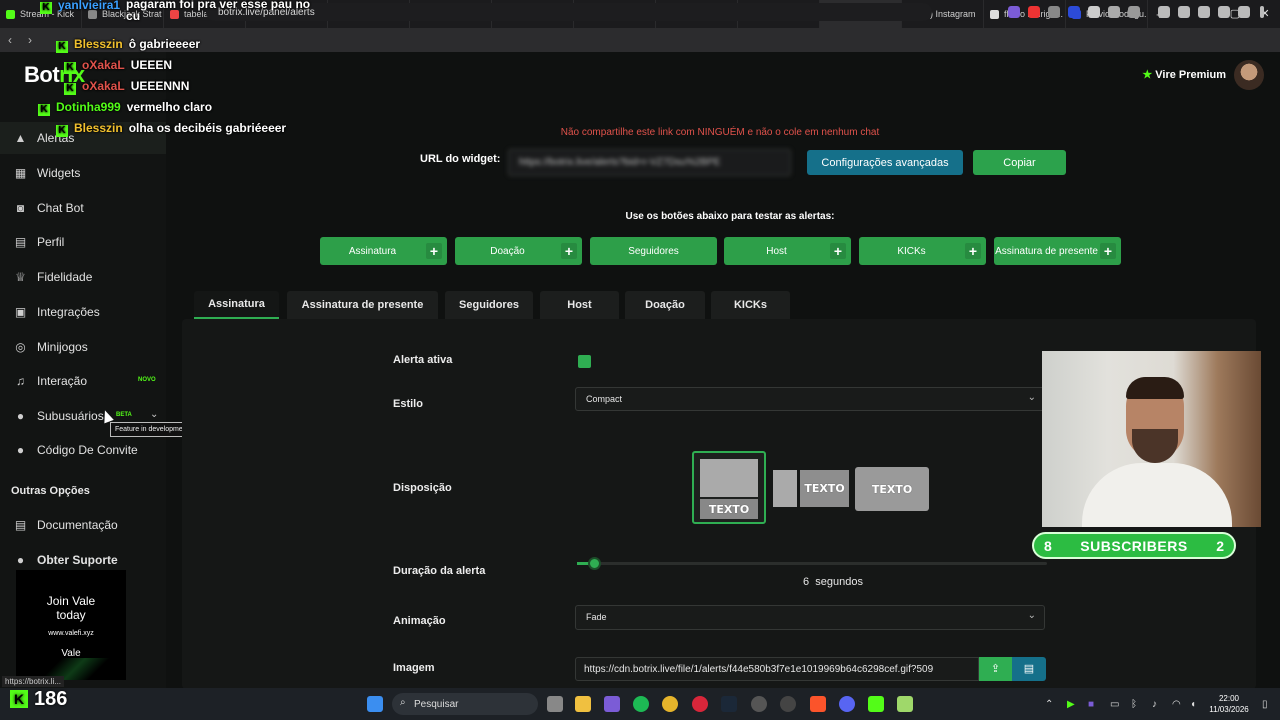  I want to click on tab-alert-type: Host, so click(579, 305).